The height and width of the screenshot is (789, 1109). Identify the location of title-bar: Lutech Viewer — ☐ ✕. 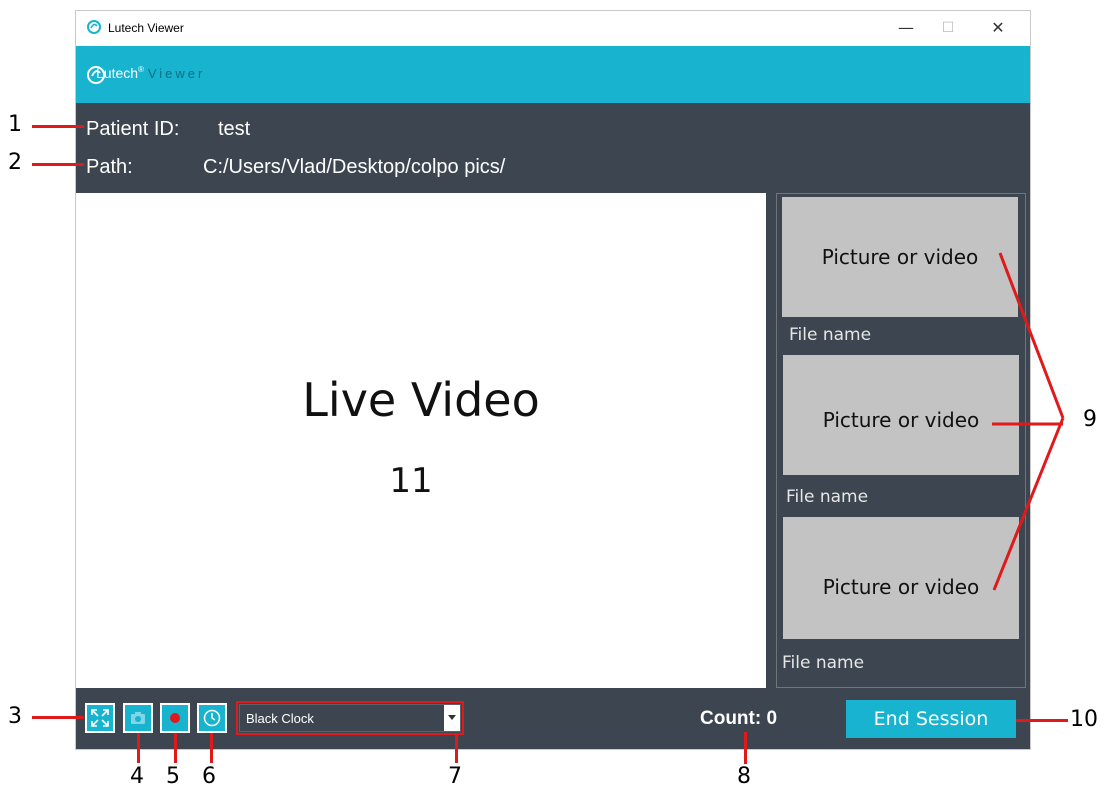
(553, 28).